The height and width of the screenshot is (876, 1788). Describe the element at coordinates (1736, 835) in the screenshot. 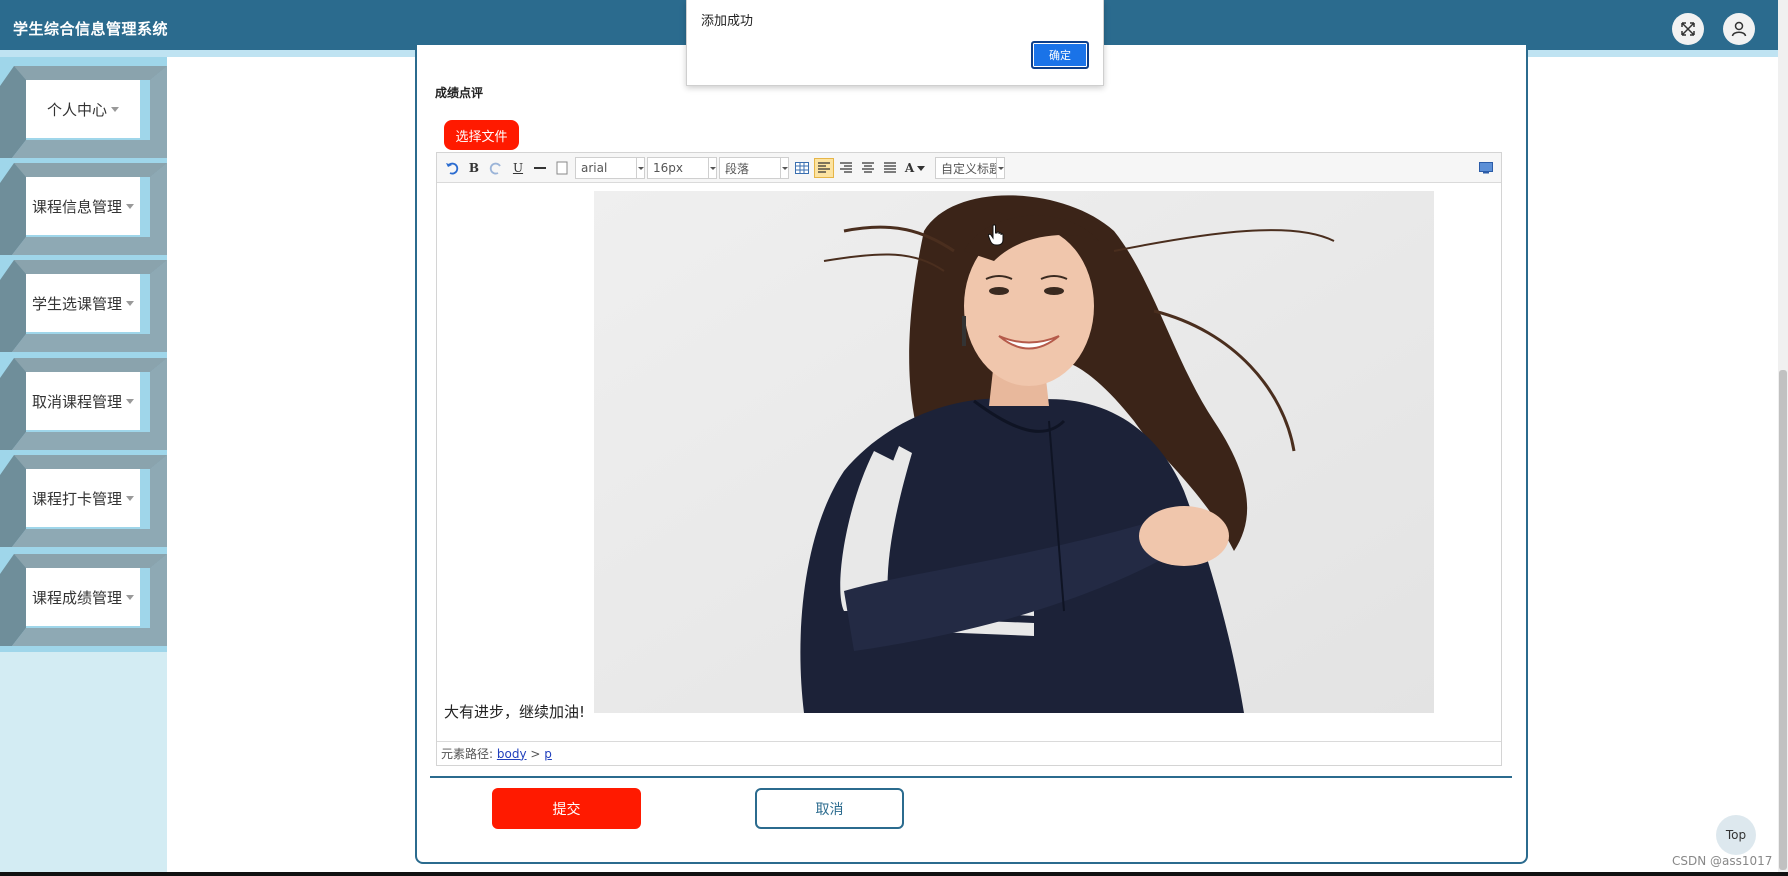

I see `back-to-top-button: Top` at that location.